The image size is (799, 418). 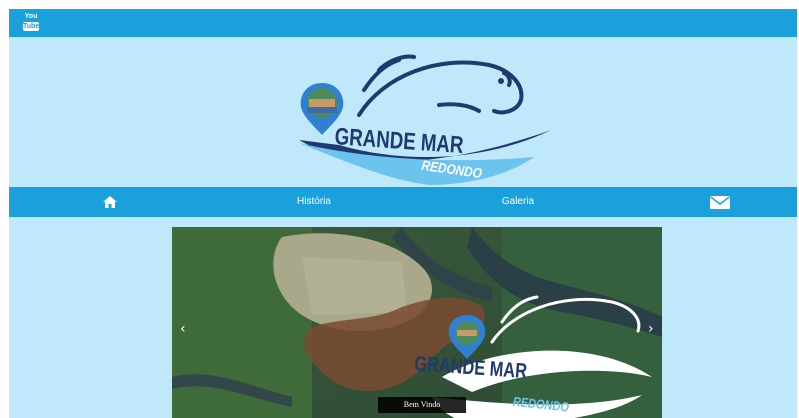 What do you see at coordinates (651, 329) in the screenshot?
I see `carousel-next-button: ›` at bounding box center [651, 329].